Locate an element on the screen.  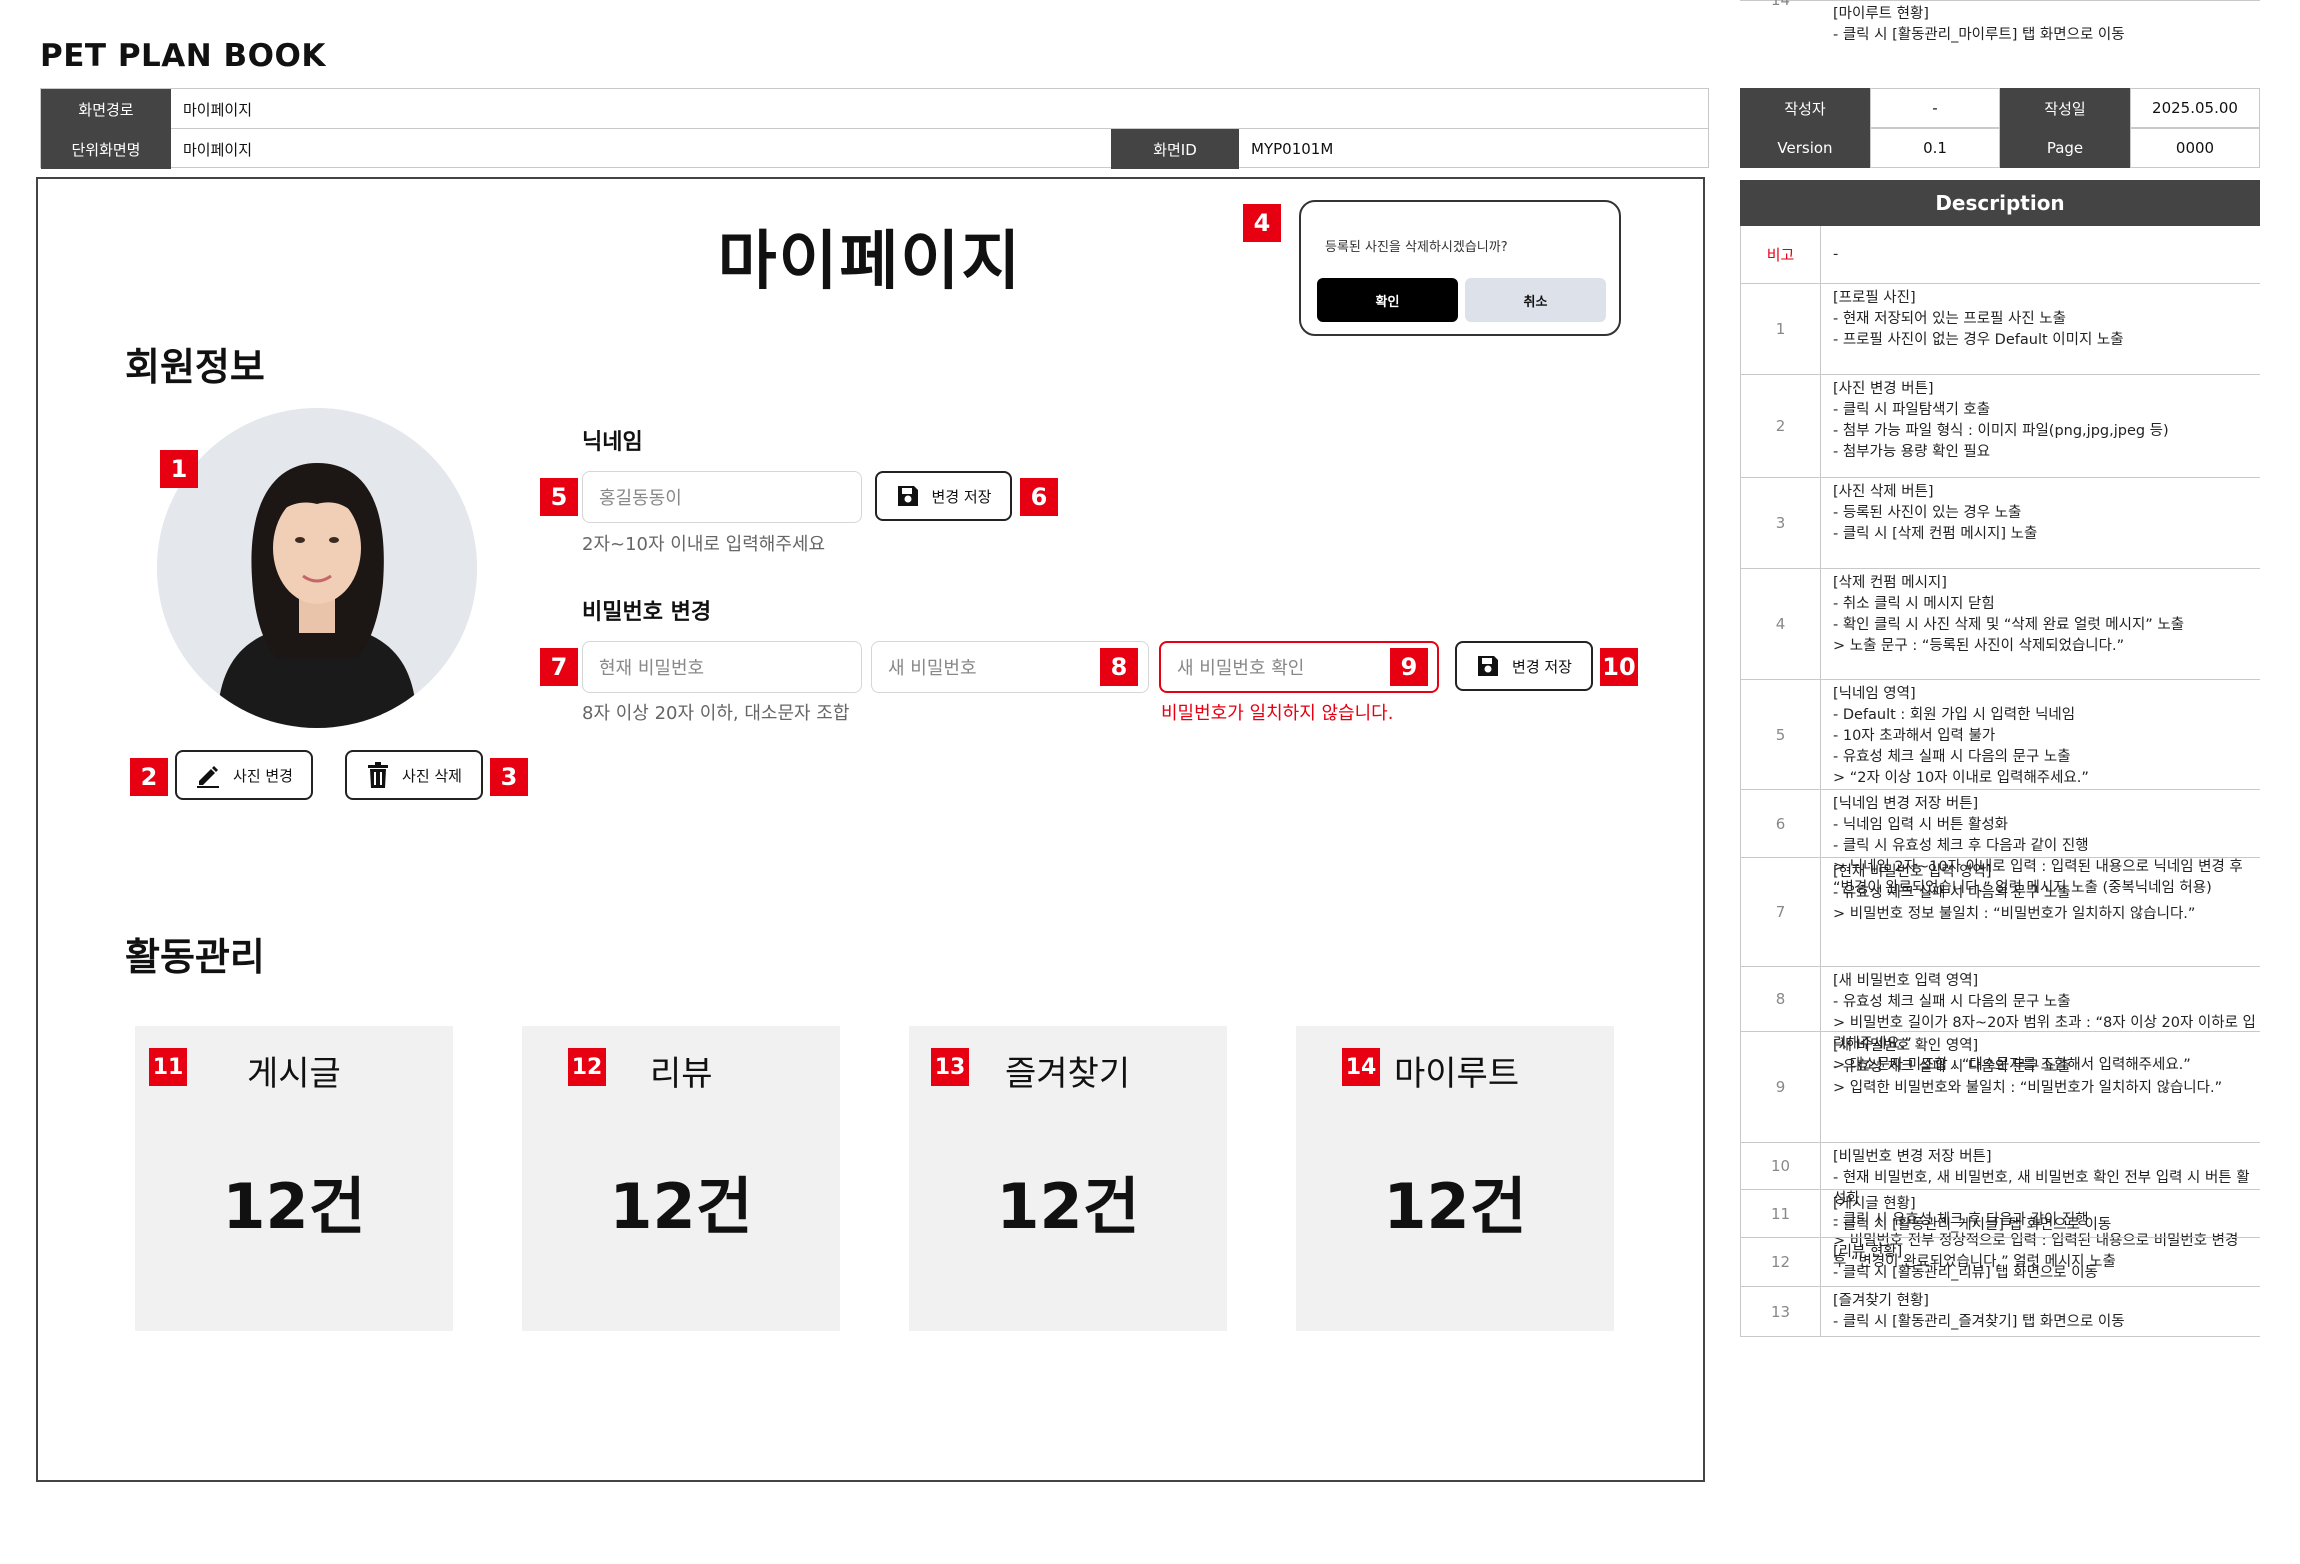
activity-card-posts: 11 게시글 12건 is located at coordinates (294, 1178).